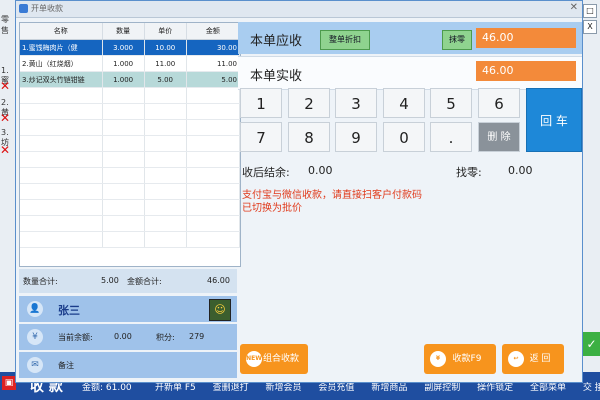 This screenshot has width=600, height=400. What do you see at coordinates (9, 383) in the screenshot?
I see `app-logo-icon: ▣` at bounding box center [9, 383].